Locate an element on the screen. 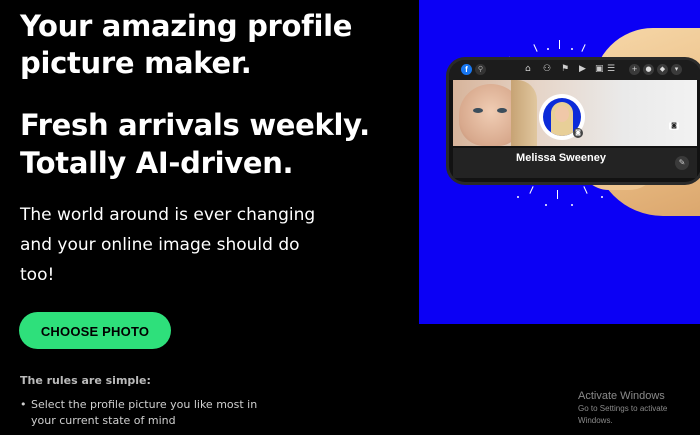 Image resolution: width=700 pixels, height=435 pixels. watermark-subtitle: Go to Settings to activate Windows. is located at coordinates (623, 414).